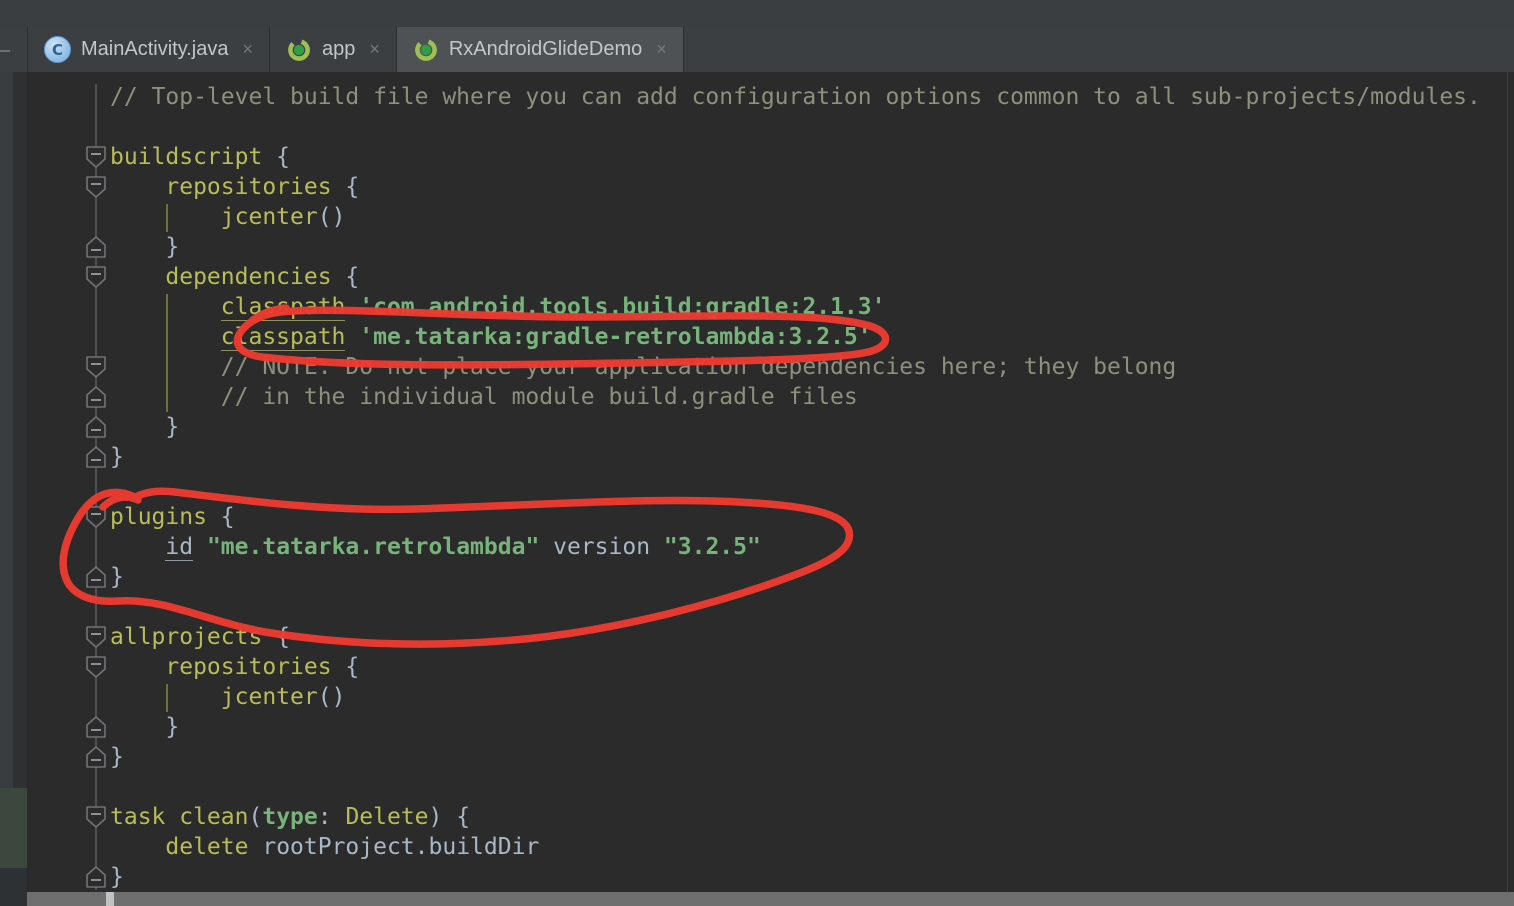 This screenshot has height=906, width=1514. Describe the element at coordinates (13, 887) in the screenshot. I see `side-panel-bottom` at that location.